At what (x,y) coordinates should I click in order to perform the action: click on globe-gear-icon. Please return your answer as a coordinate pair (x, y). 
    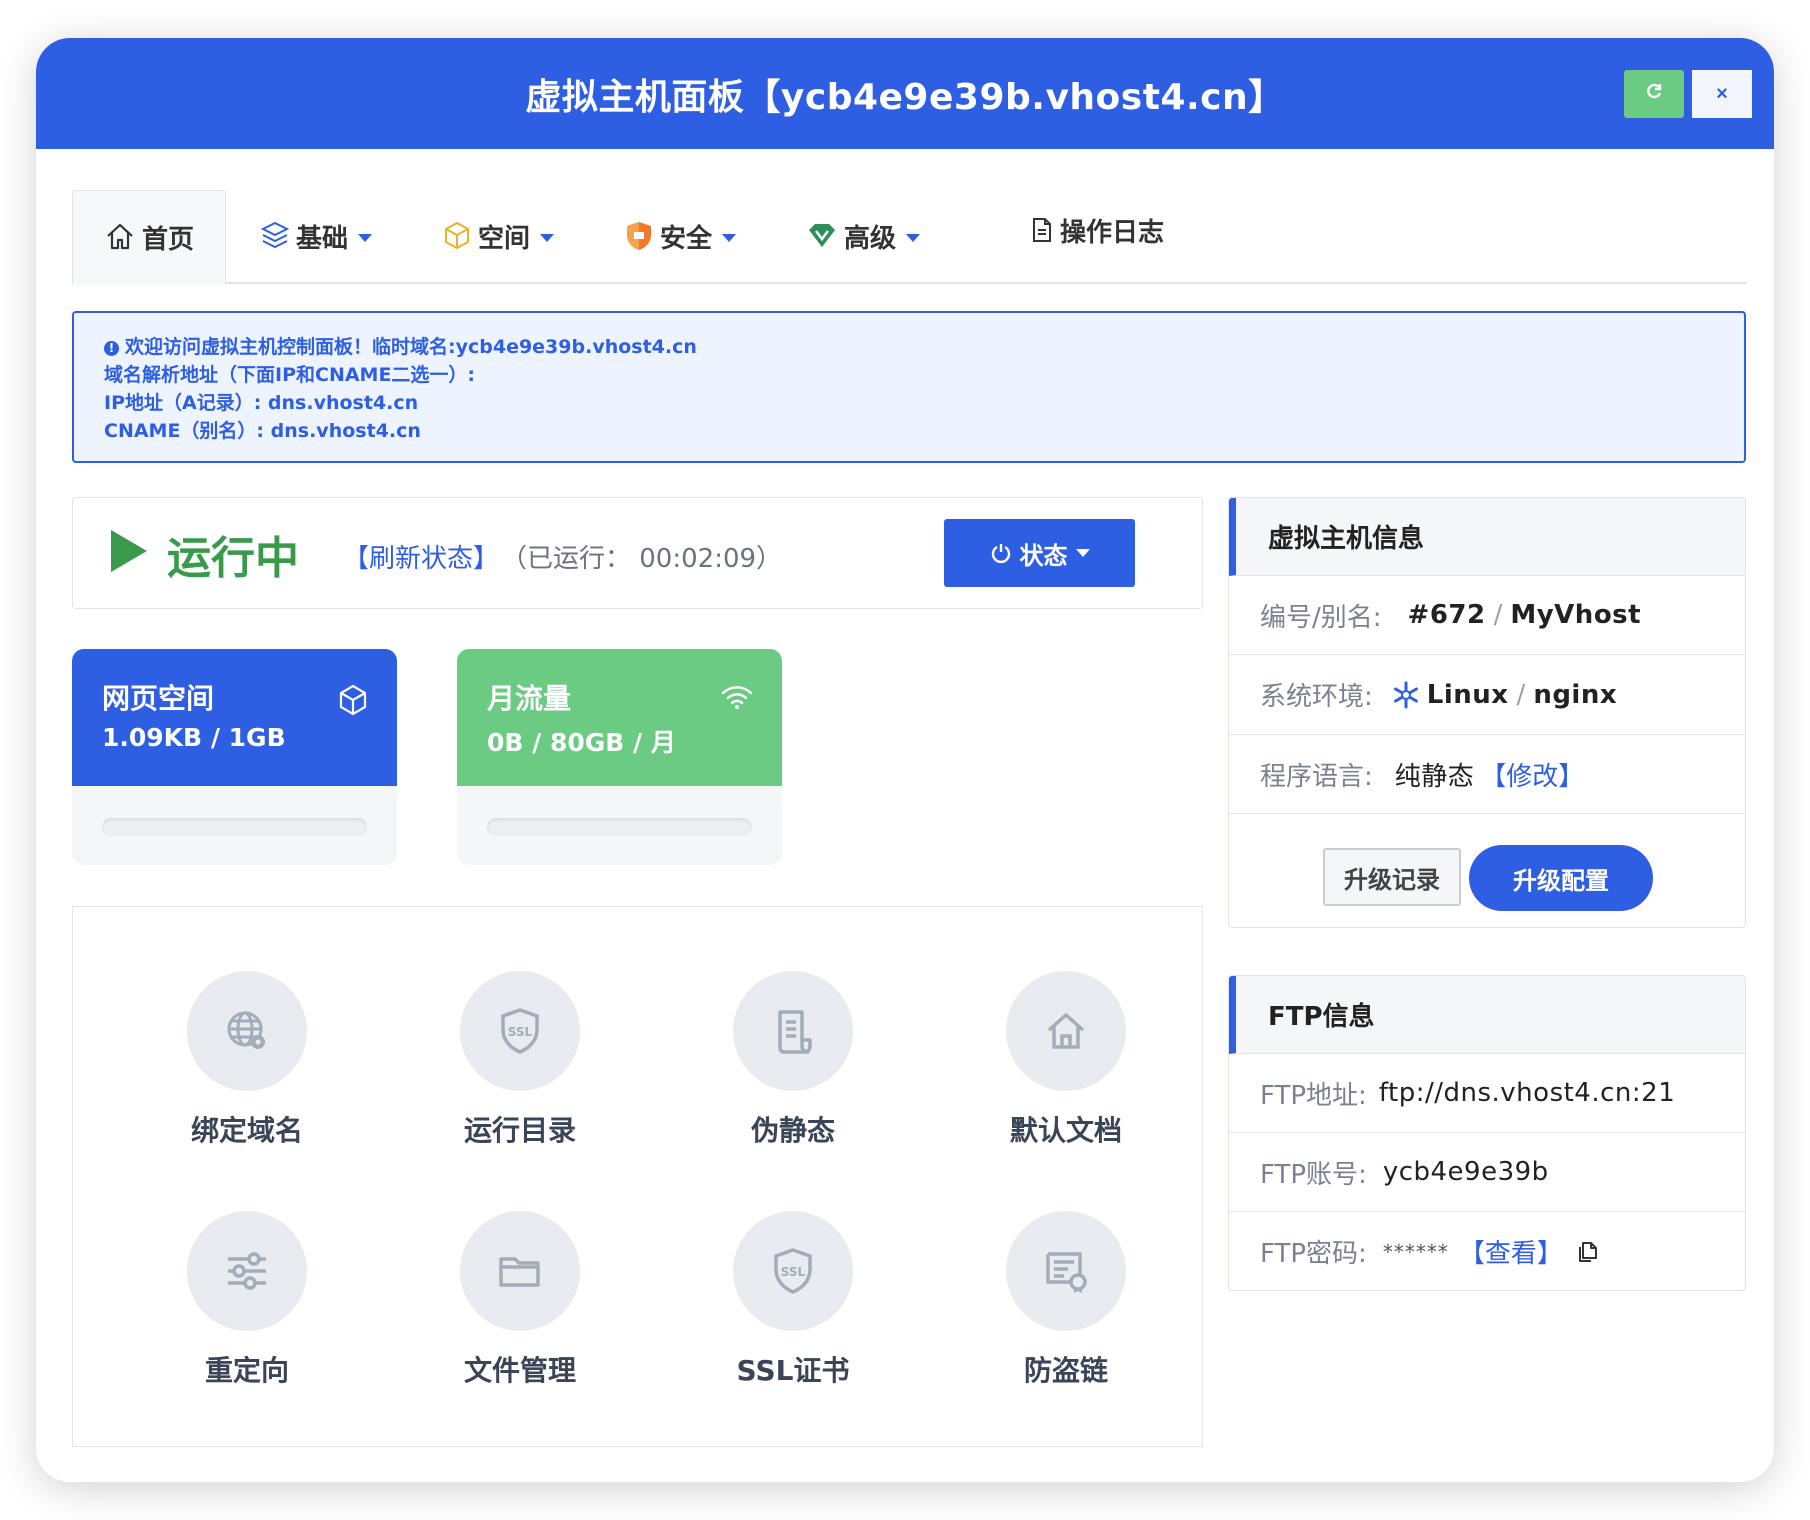
    Looking at the image, I should click on (246, 1030).